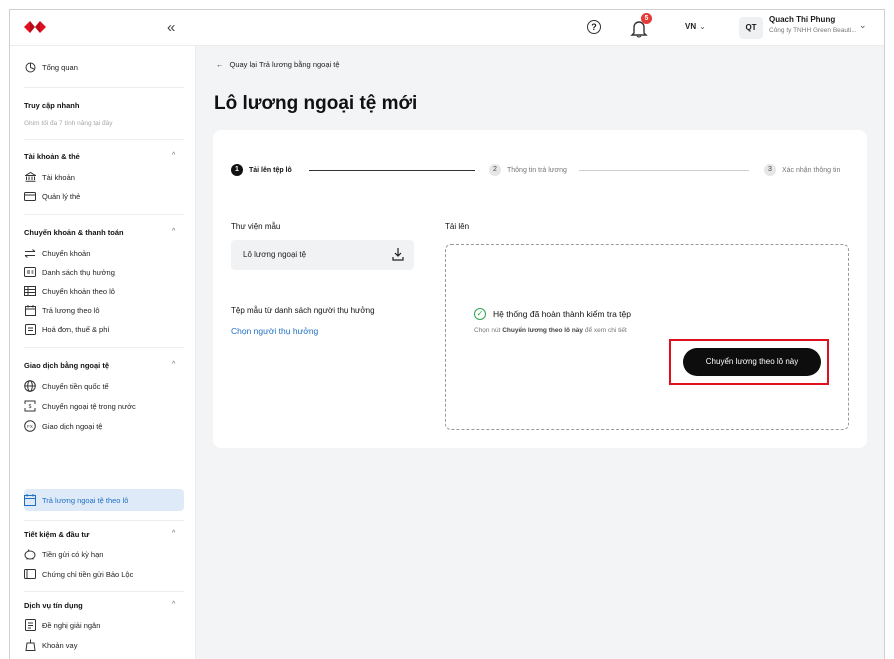 The image size is (894, 659). What do you see at coordinates (104, 625) in the screenshot?
I see `sidebar-item-disbursement: Đề nghị giải ngân` at bounding box center [104, 625].